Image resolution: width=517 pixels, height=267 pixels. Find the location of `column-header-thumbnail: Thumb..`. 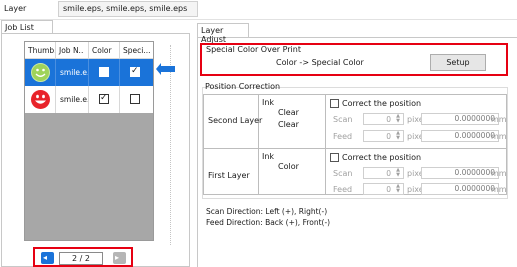

column-header-thumbnail: Thumb.. is located at coordinates (40, 50).